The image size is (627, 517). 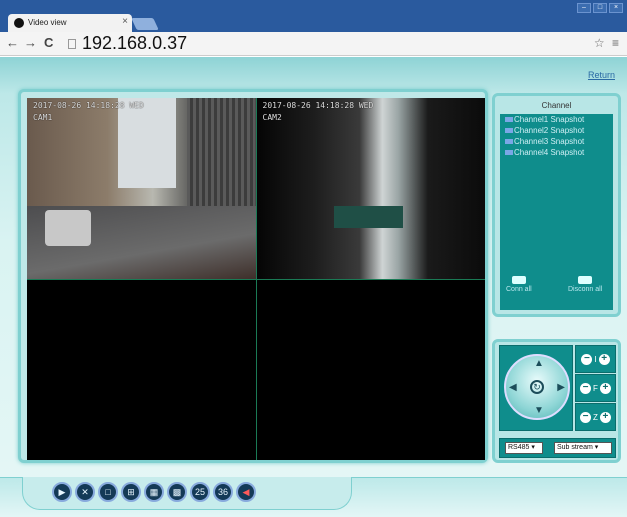 I want to click on layout-16-button: ▩, so click(x=177, y=492).